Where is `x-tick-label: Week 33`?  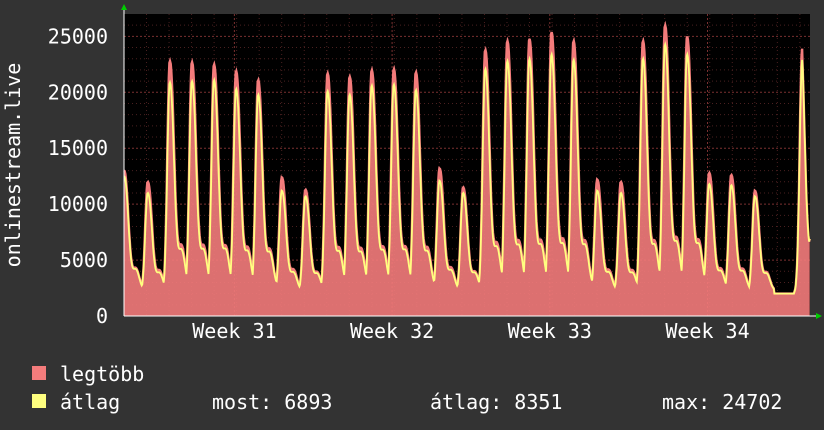
x-tick-label: Week 33 is located at coordinates (550, 331).